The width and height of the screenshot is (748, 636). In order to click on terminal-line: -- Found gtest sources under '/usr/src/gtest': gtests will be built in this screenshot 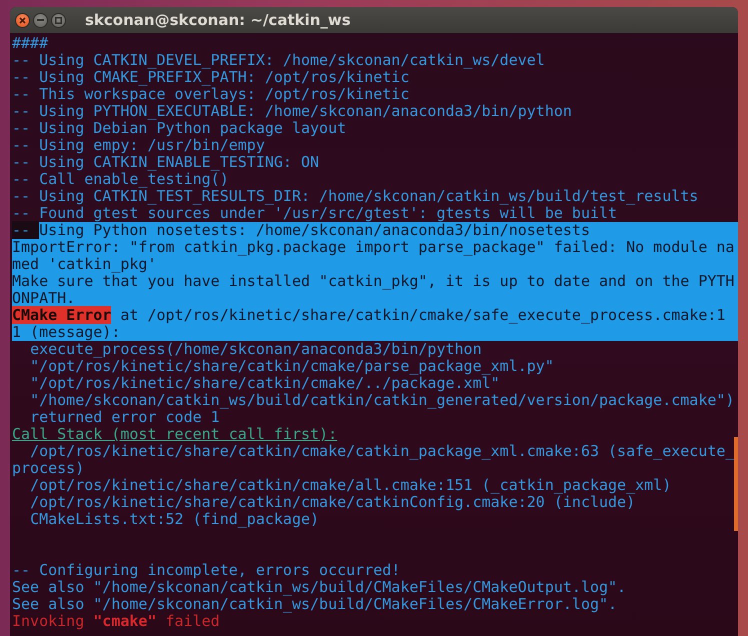, I will do `click(315, 213)`.